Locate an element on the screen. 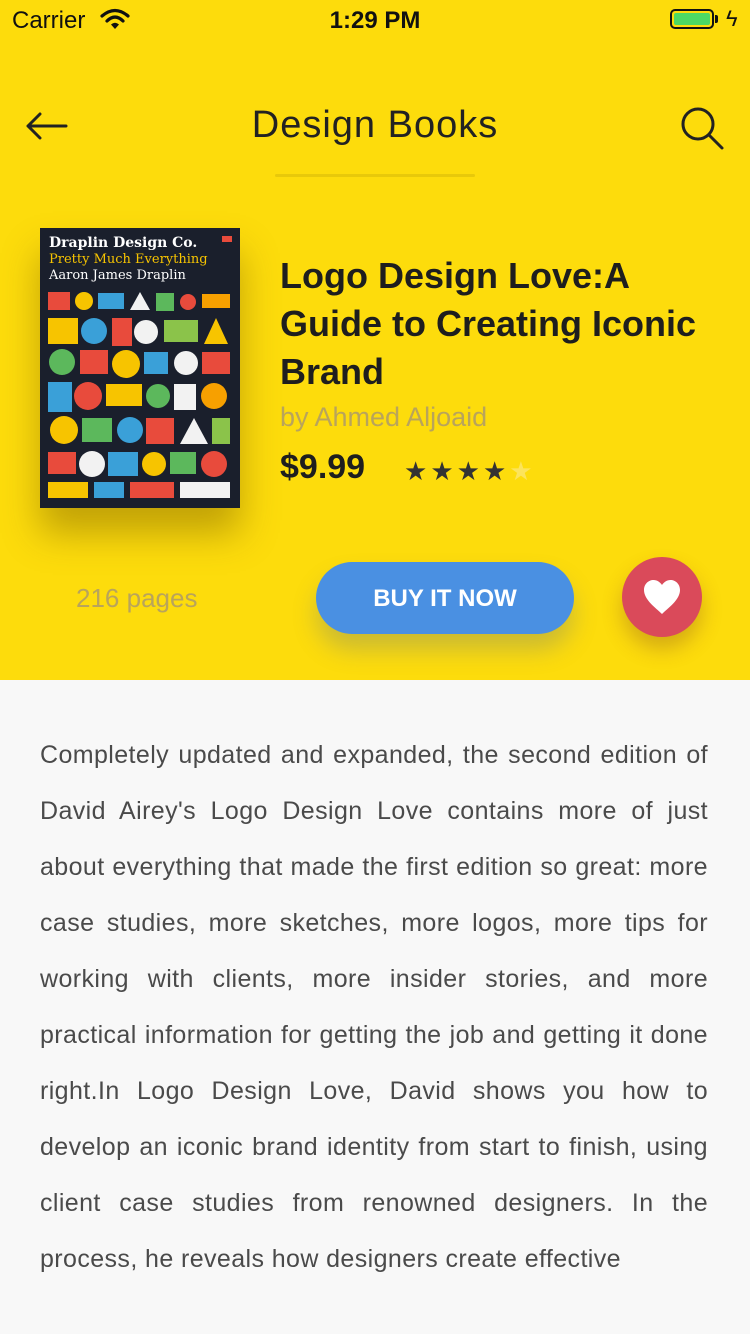 The height and width of the screenshot is (1334, 750). cover-badge is located at coordinates (227, 239).